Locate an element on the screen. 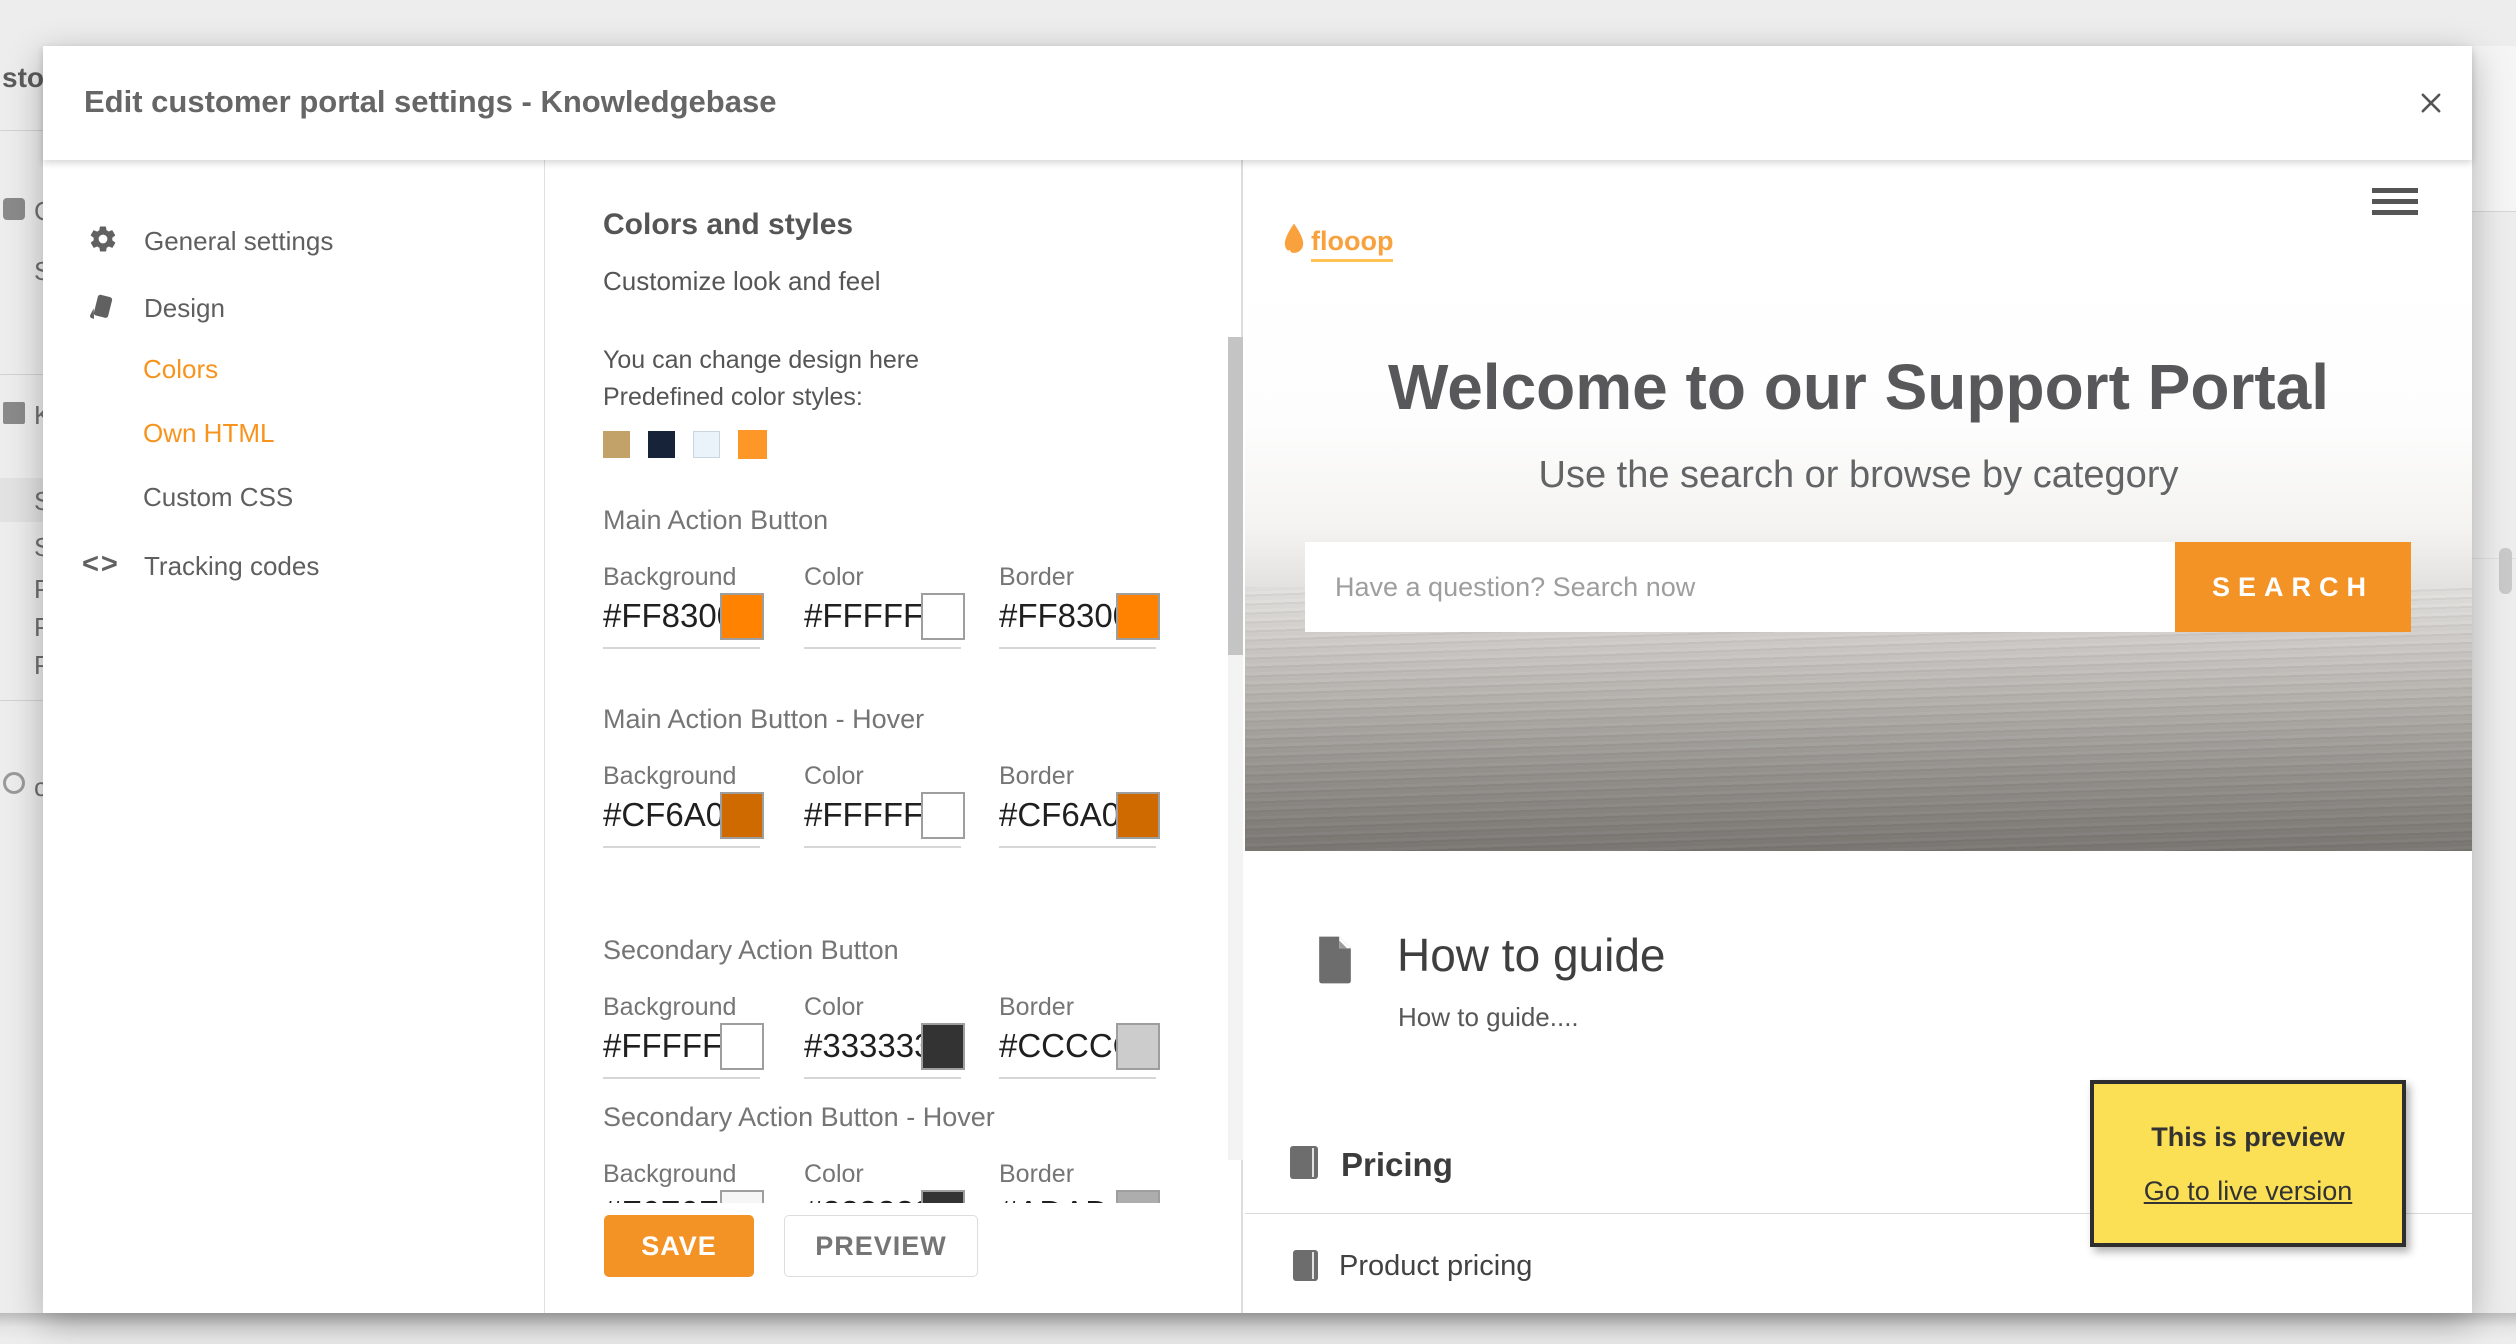  color-field-background: Background #F6F6F6 is located at coordinates (683, 1181).